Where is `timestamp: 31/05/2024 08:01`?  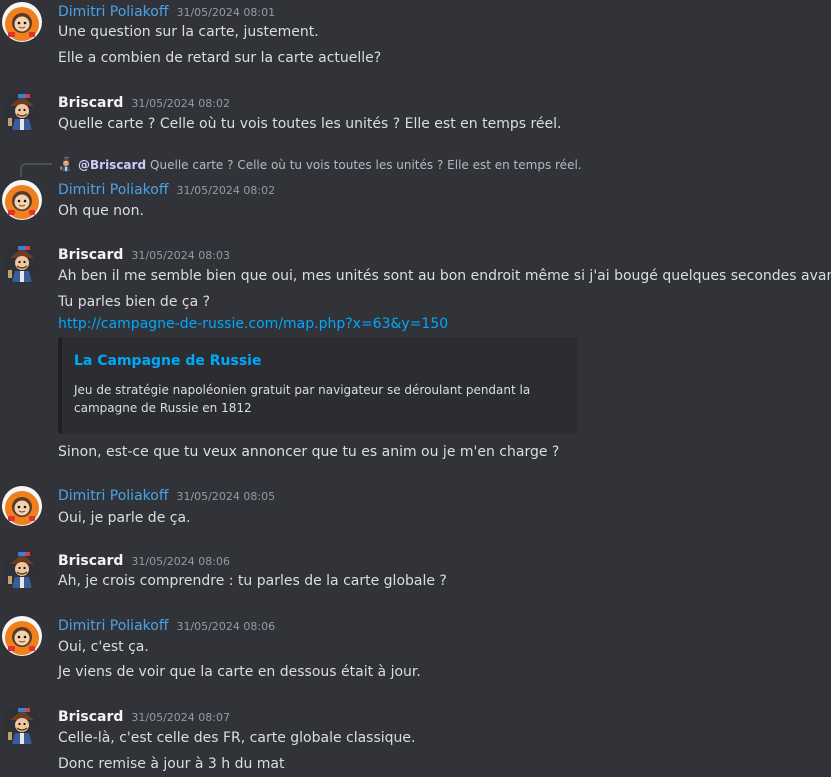
timestamp: 31/05/2024 08:01 is located at coordinates (226, 12).